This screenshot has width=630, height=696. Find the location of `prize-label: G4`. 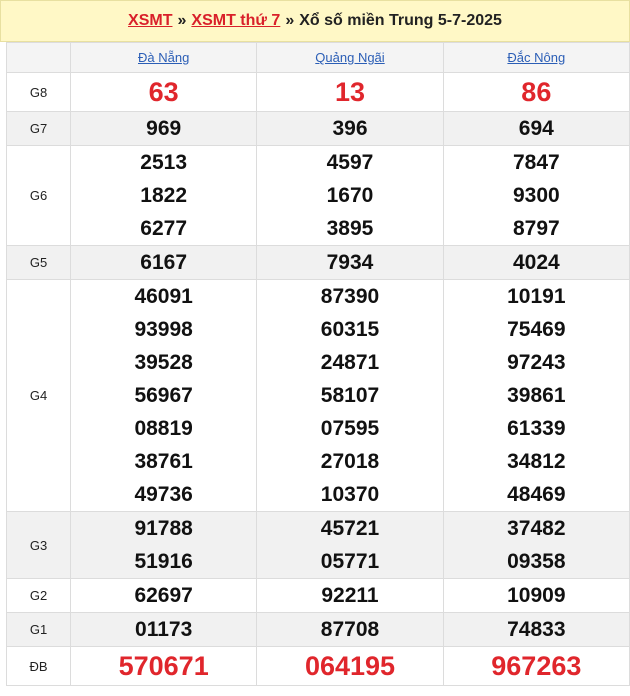

prize-label: G4 is located at coordinates (38, 395).